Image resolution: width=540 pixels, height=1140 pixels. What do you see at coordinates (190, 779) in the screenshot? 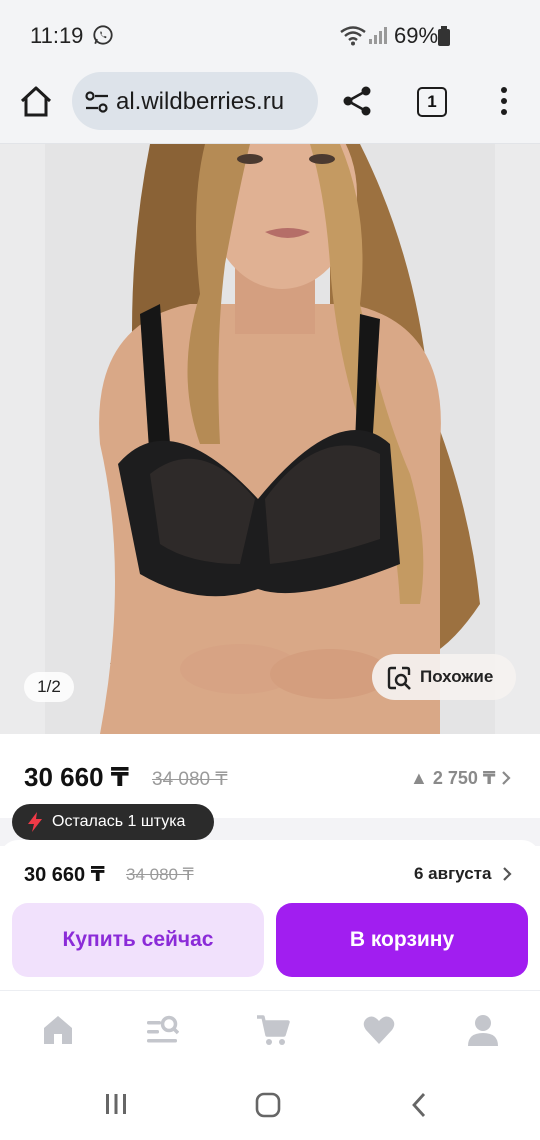
I see `old-price: 34 080 ₸` at bounding box center [190, 779].